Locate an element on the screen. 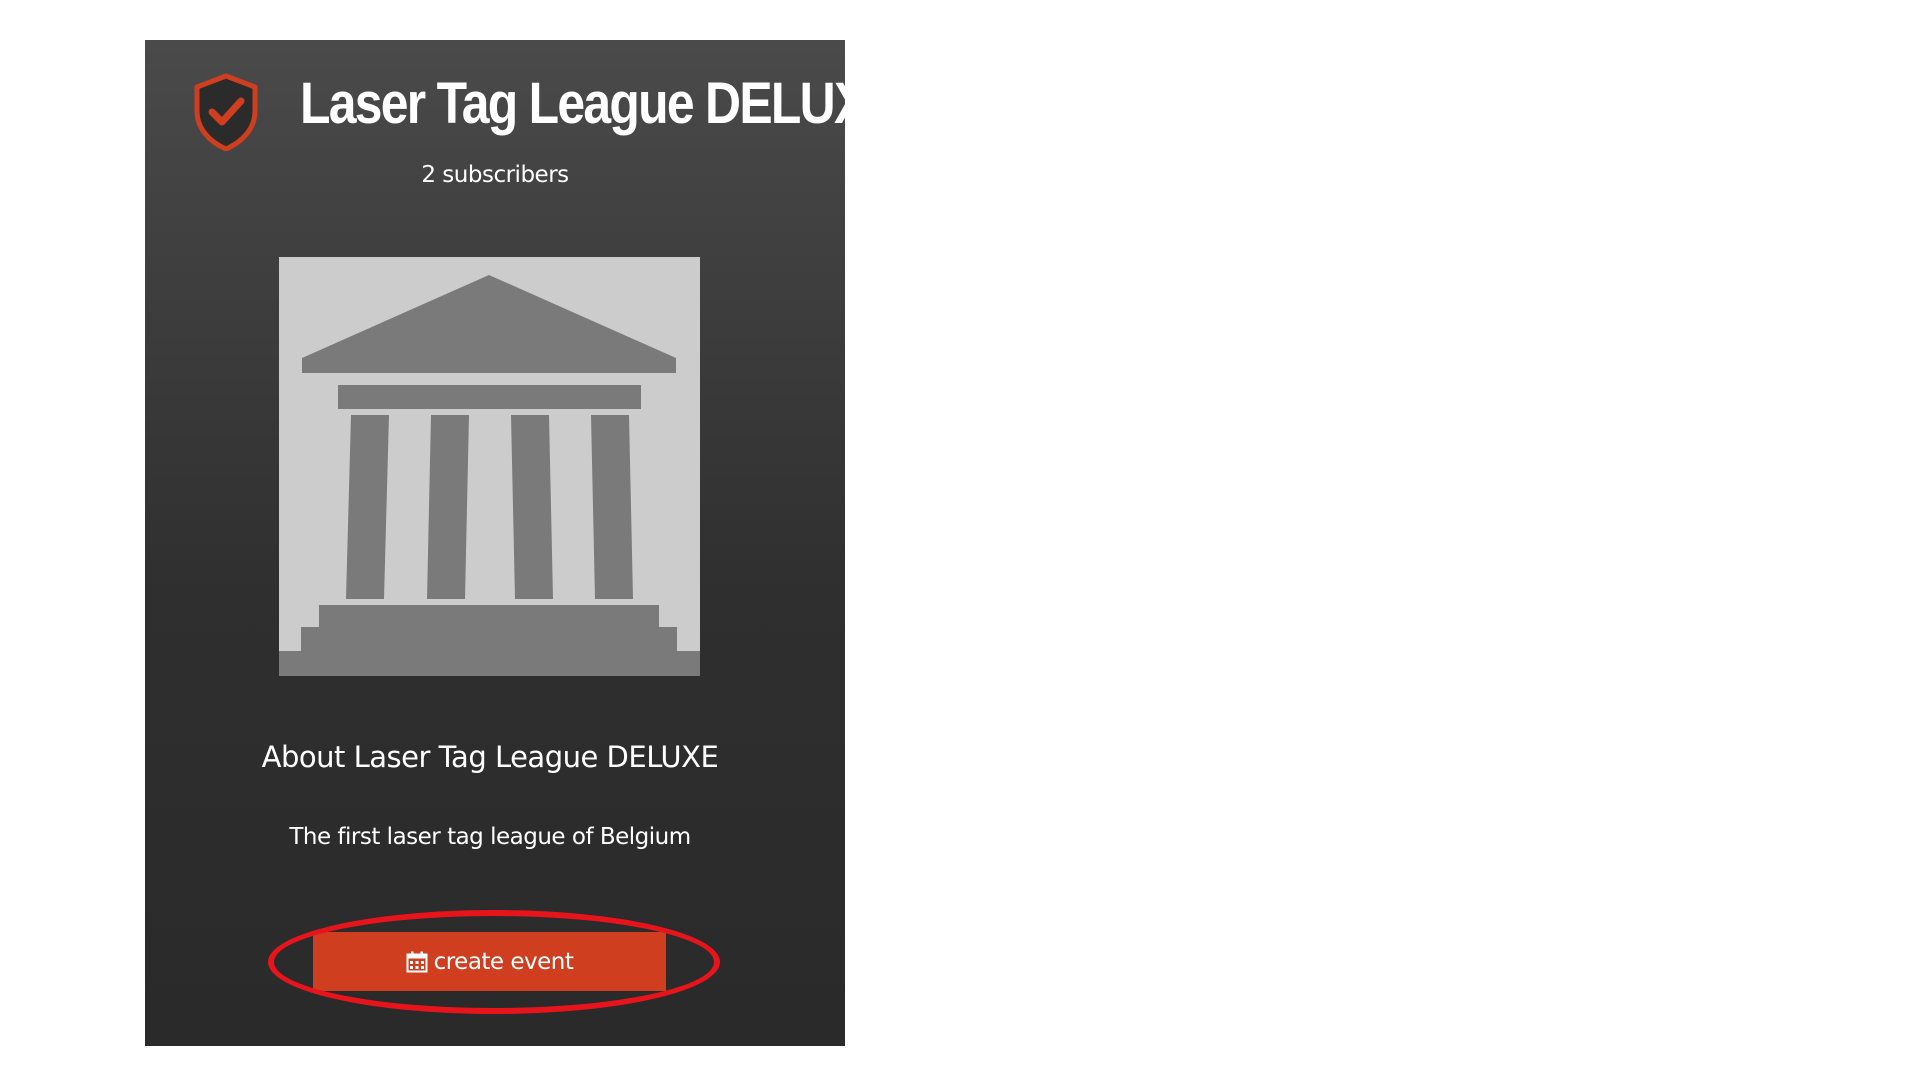  league-description: The first laser tag league of Belgium is located at coordinates (490, 837).